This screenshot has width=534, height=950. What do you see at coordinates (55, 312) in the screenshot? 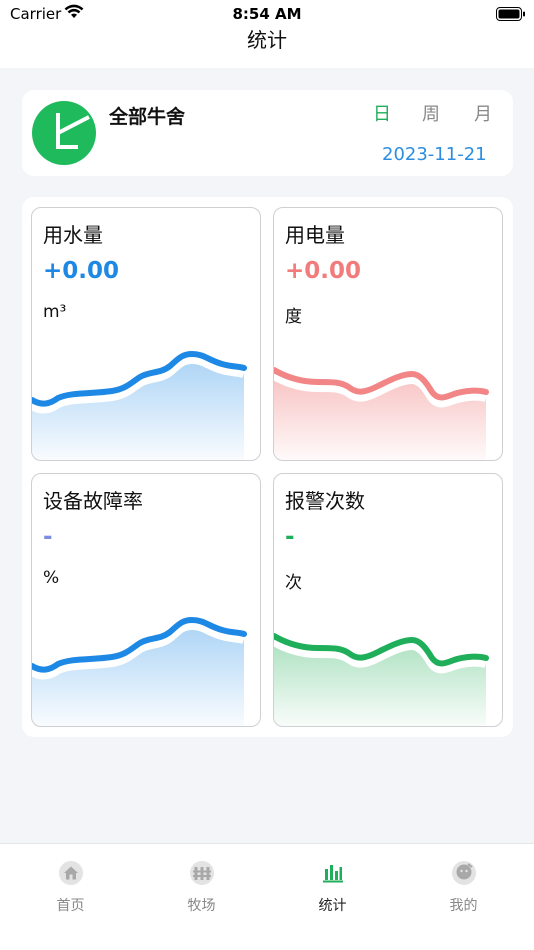
I see `stat-unit: m³` at bounding box center [55, 312].